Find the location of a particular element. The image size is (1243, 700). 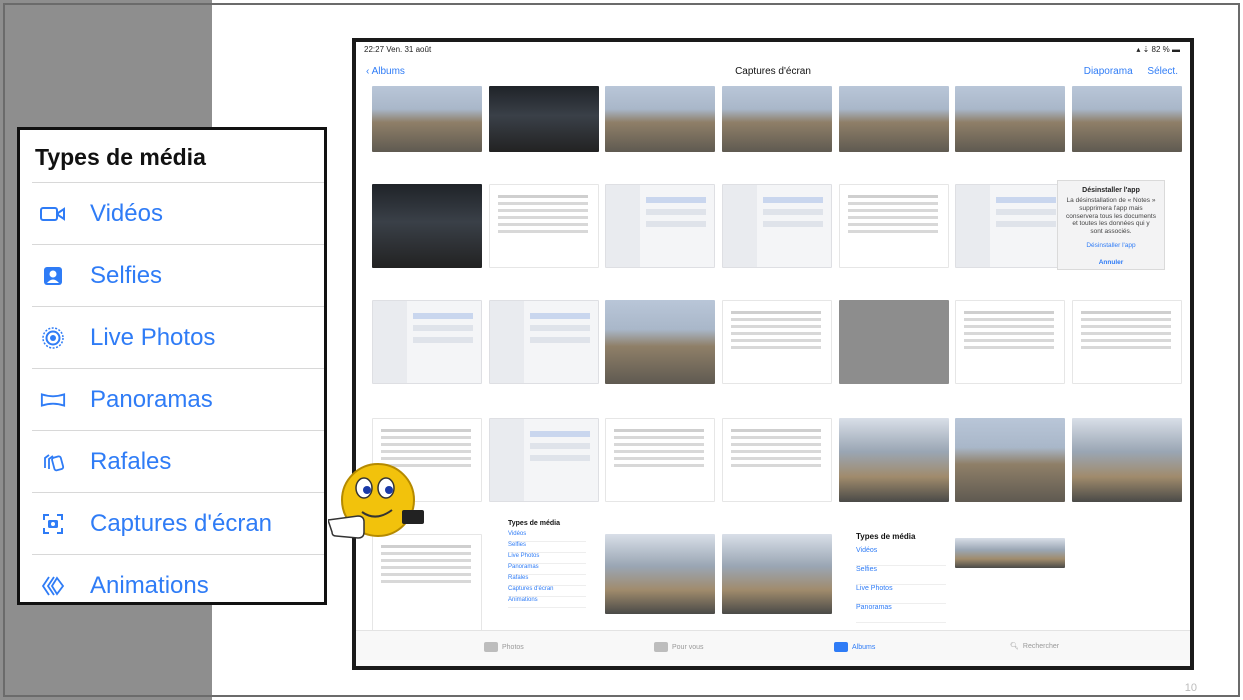

media-type-videos: Vidéos is located at coordinates (178, 213).